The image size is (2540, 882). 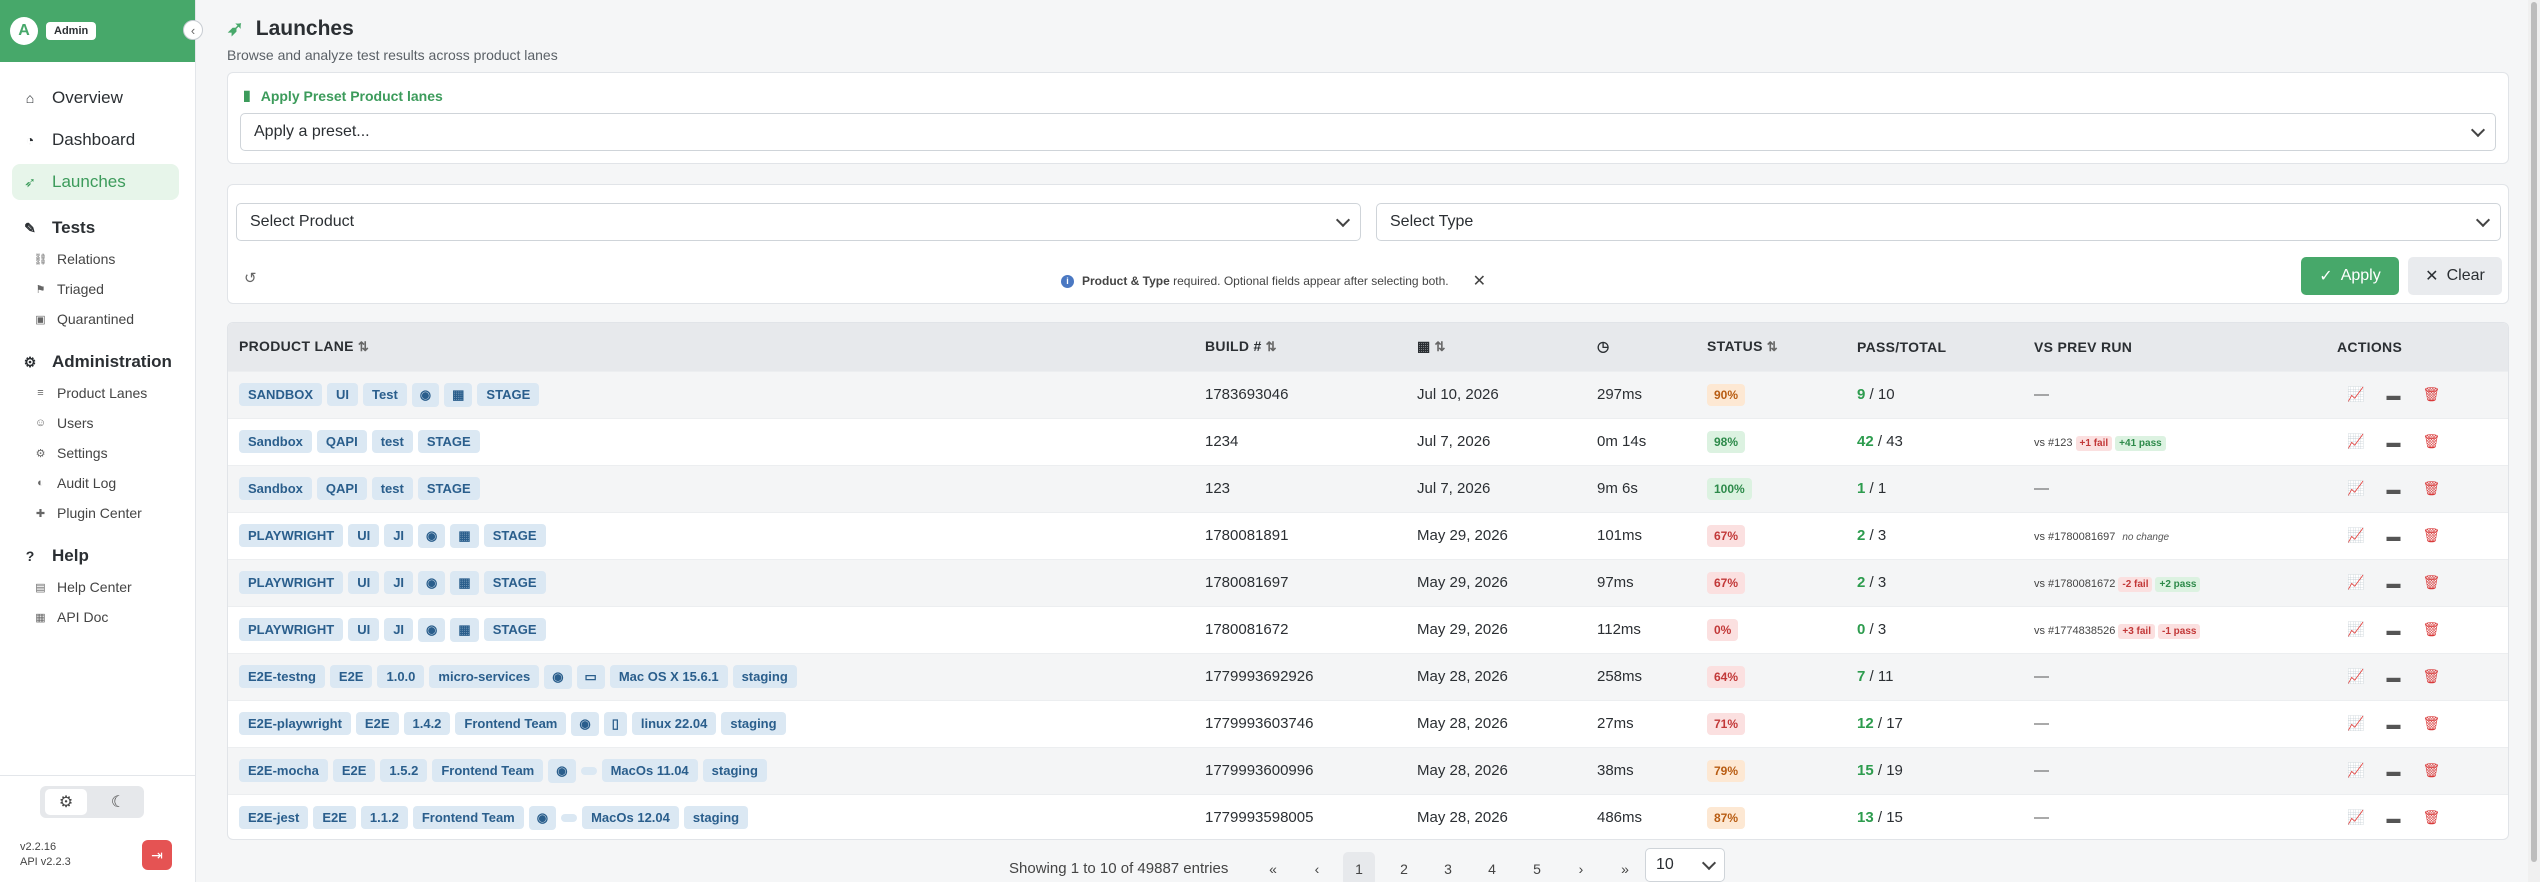 I want to click on vs-prev-cell: —, so click(x=2174, y=770).